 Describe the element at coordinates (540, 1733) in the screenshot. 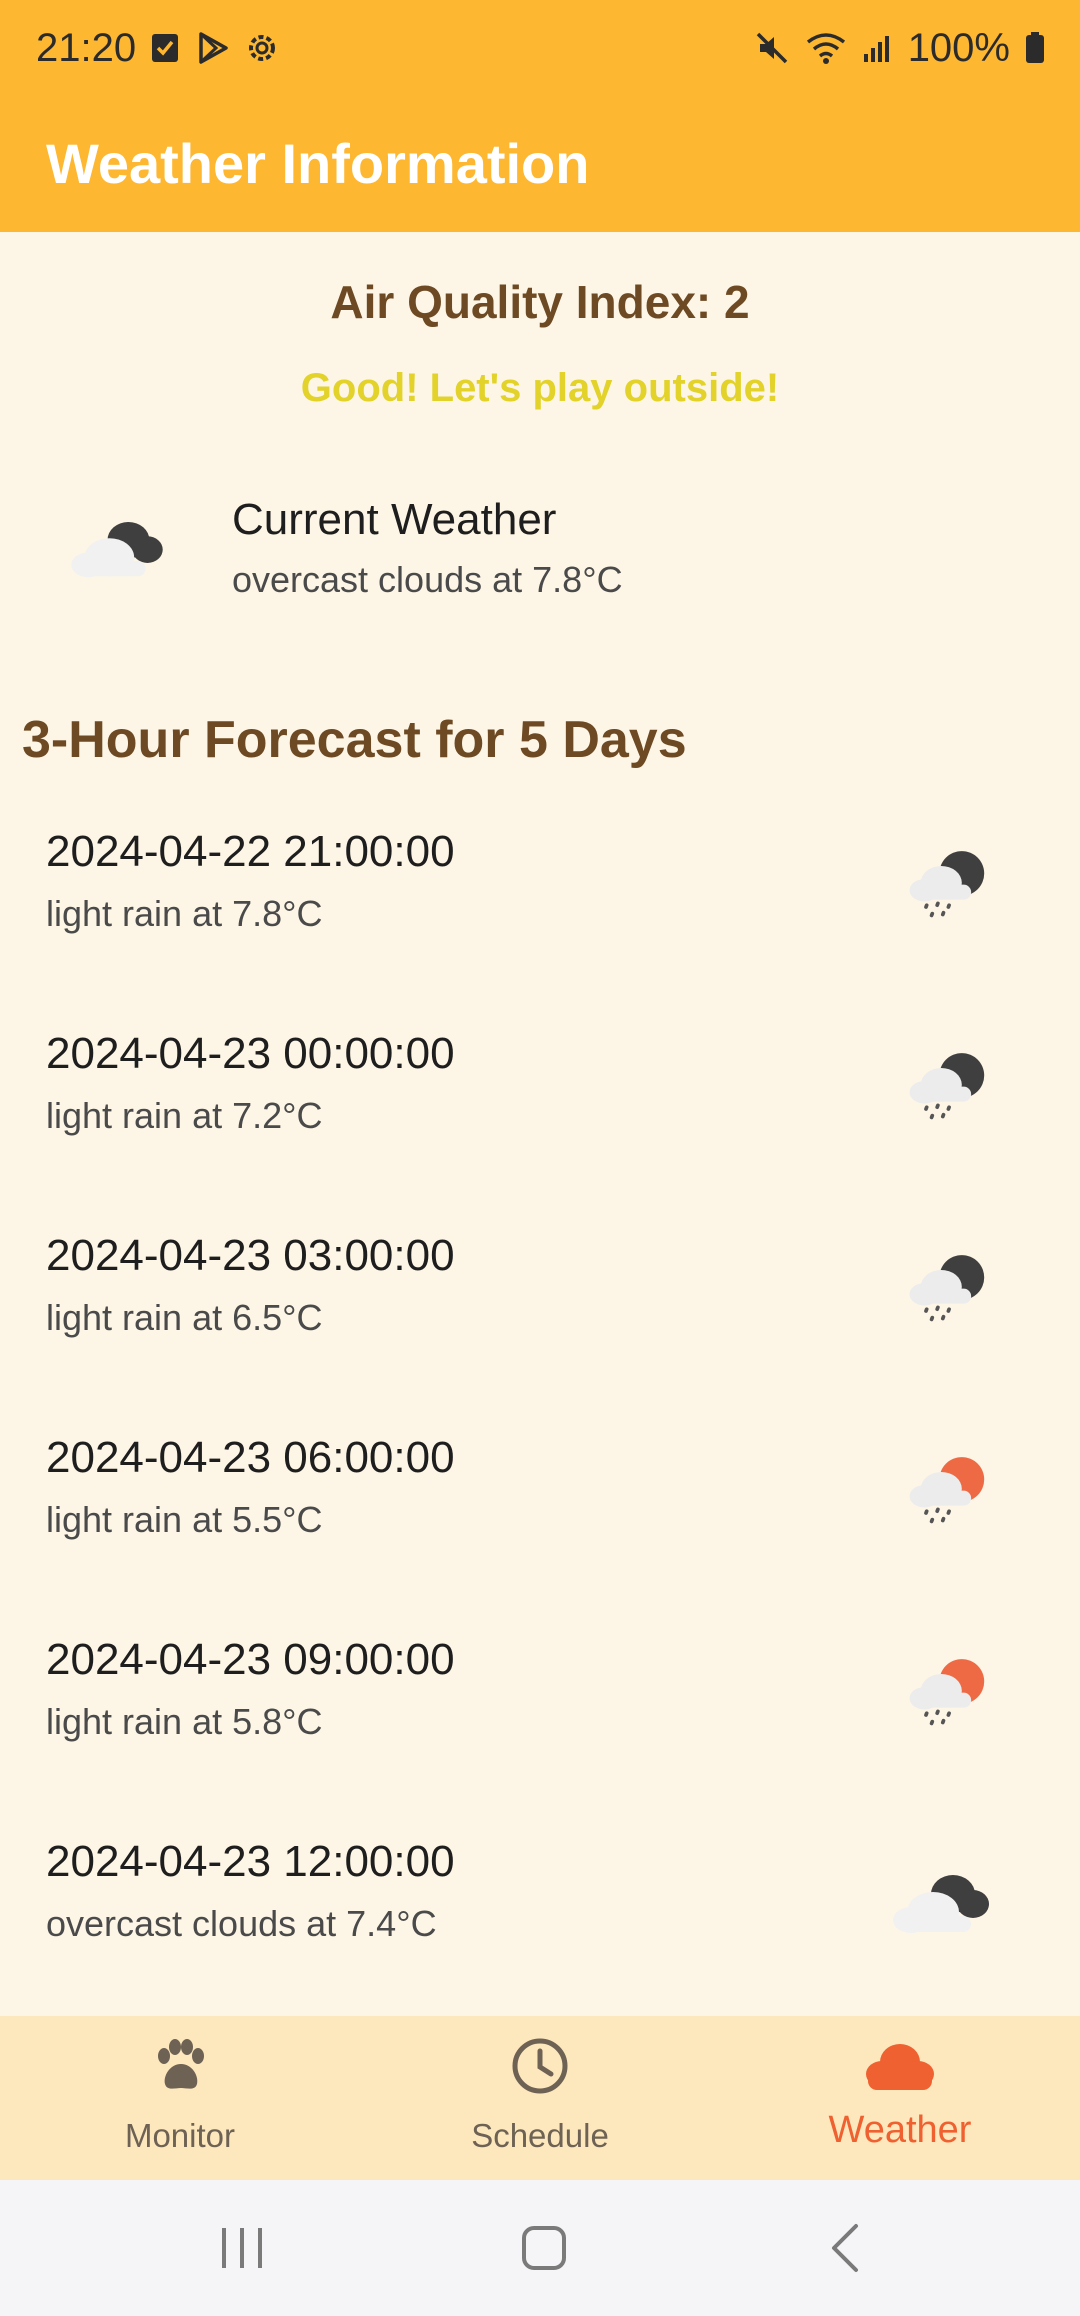

I see `forecast-item: 2024-04-23 09:00:00 light rain at 5.8°C` at that location.